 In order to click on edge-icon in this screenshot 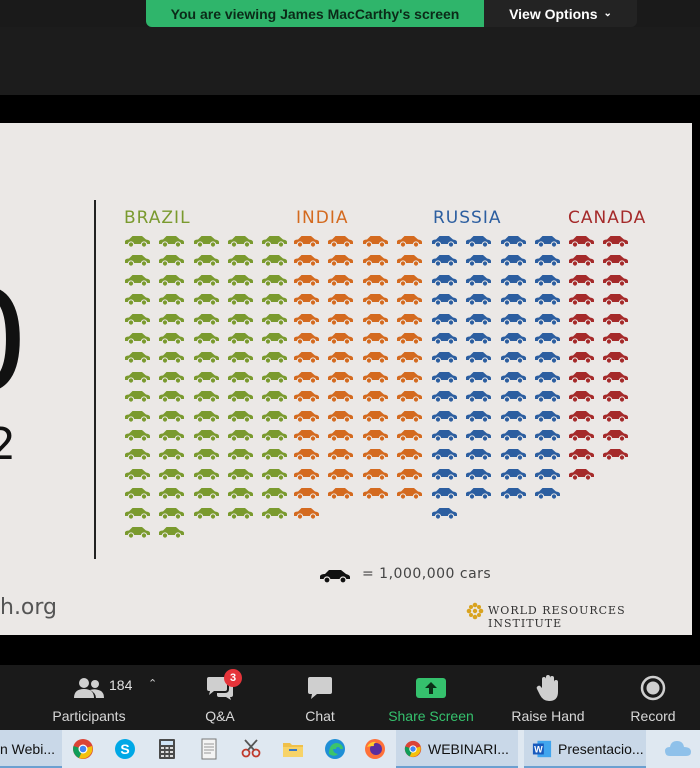, I will do `click(335, 749)`.